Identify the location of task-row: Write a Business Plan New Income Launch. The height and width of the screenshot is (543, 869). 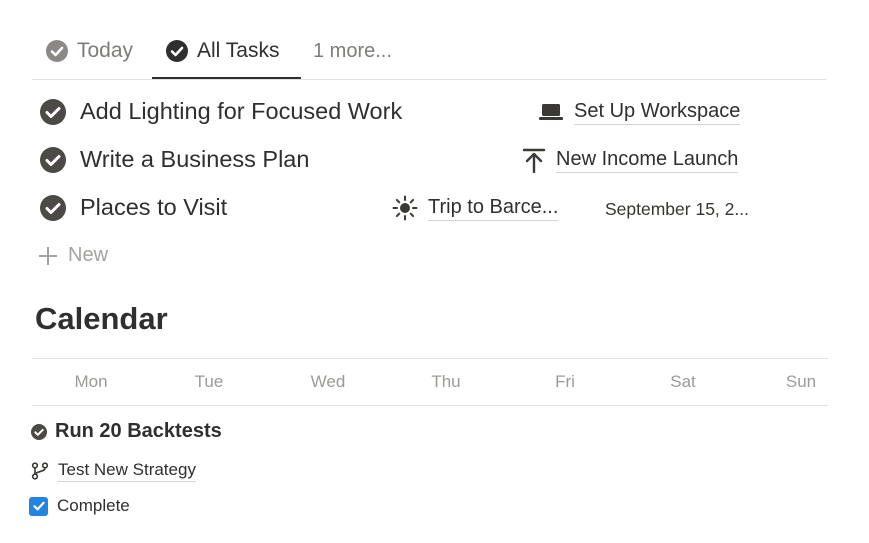
(405, 161).